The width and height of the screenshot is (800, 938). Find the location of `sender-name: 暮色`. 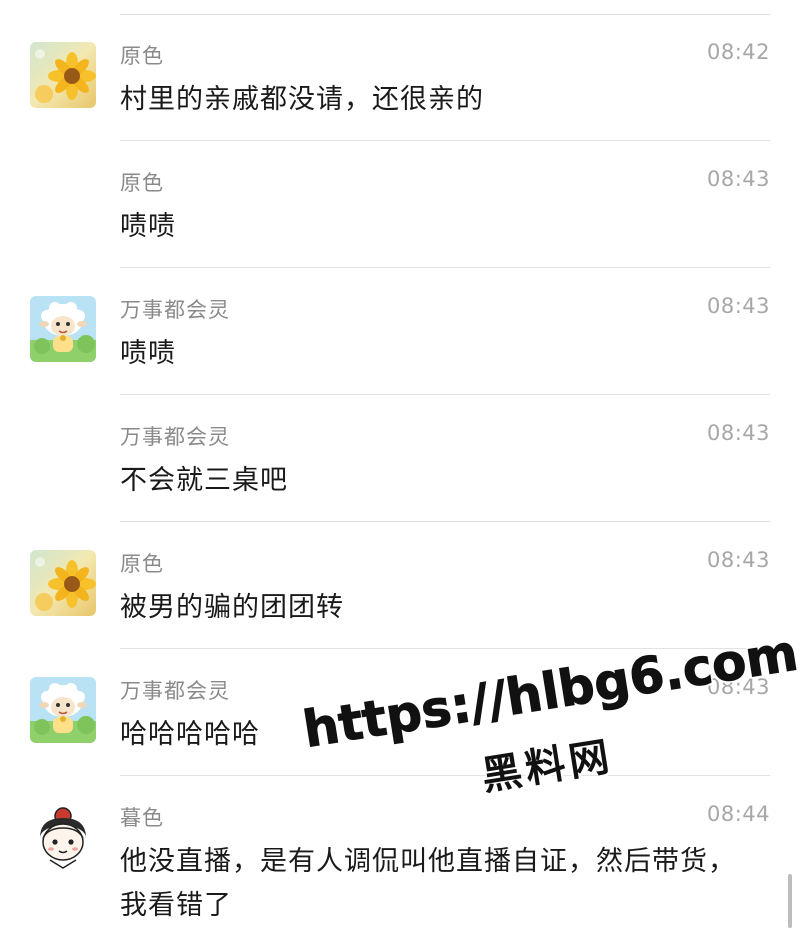

sender-name: 暮色 is located at coordinates (142, 818).